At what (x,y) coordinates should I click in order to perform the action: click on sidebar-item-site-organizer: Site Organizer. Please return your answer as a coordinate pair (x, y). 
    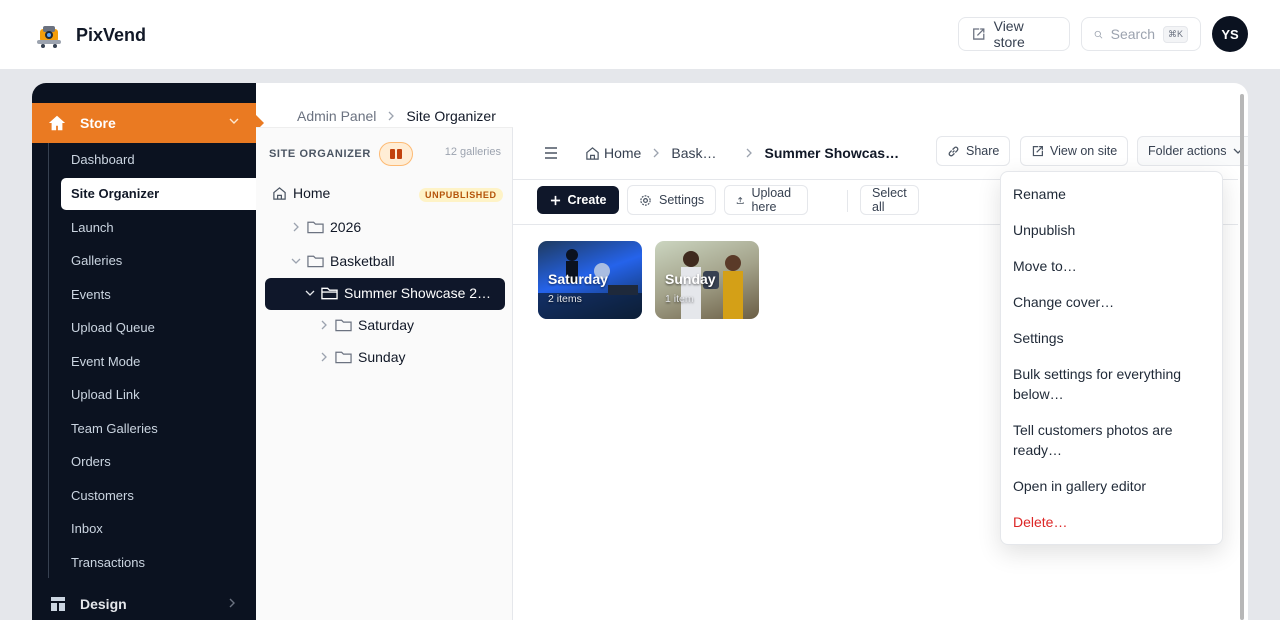
    Looking at the image, I should click on (158, 193).